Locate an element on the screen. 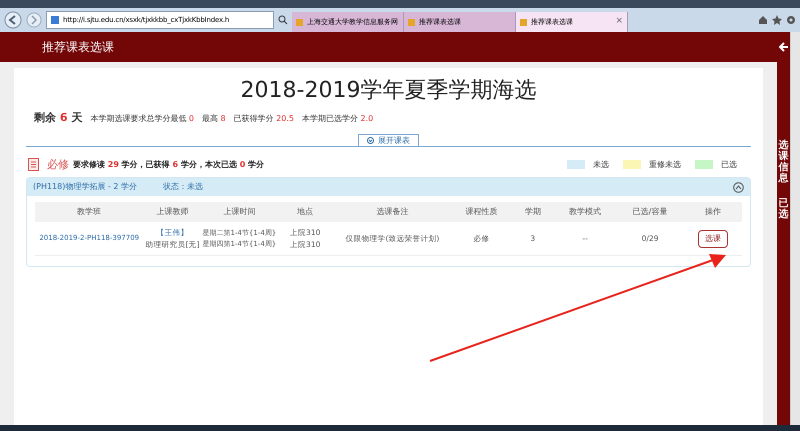 Image resolution: width=800 pixels, height=431 pixels. course-bar: (PH118)物理学拓展 - 2 学分 状态：未选 is located at coordinates (388, 187).